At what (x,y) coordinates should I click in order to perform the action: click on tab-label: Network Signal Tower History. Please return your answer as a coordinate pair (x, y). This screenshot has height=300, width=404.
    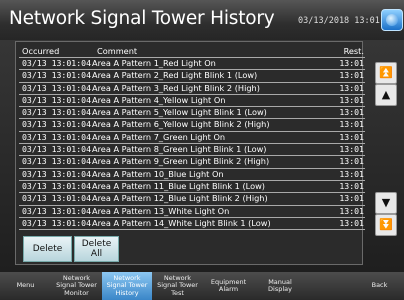
    Looking at the image, I should click on (127, 285).